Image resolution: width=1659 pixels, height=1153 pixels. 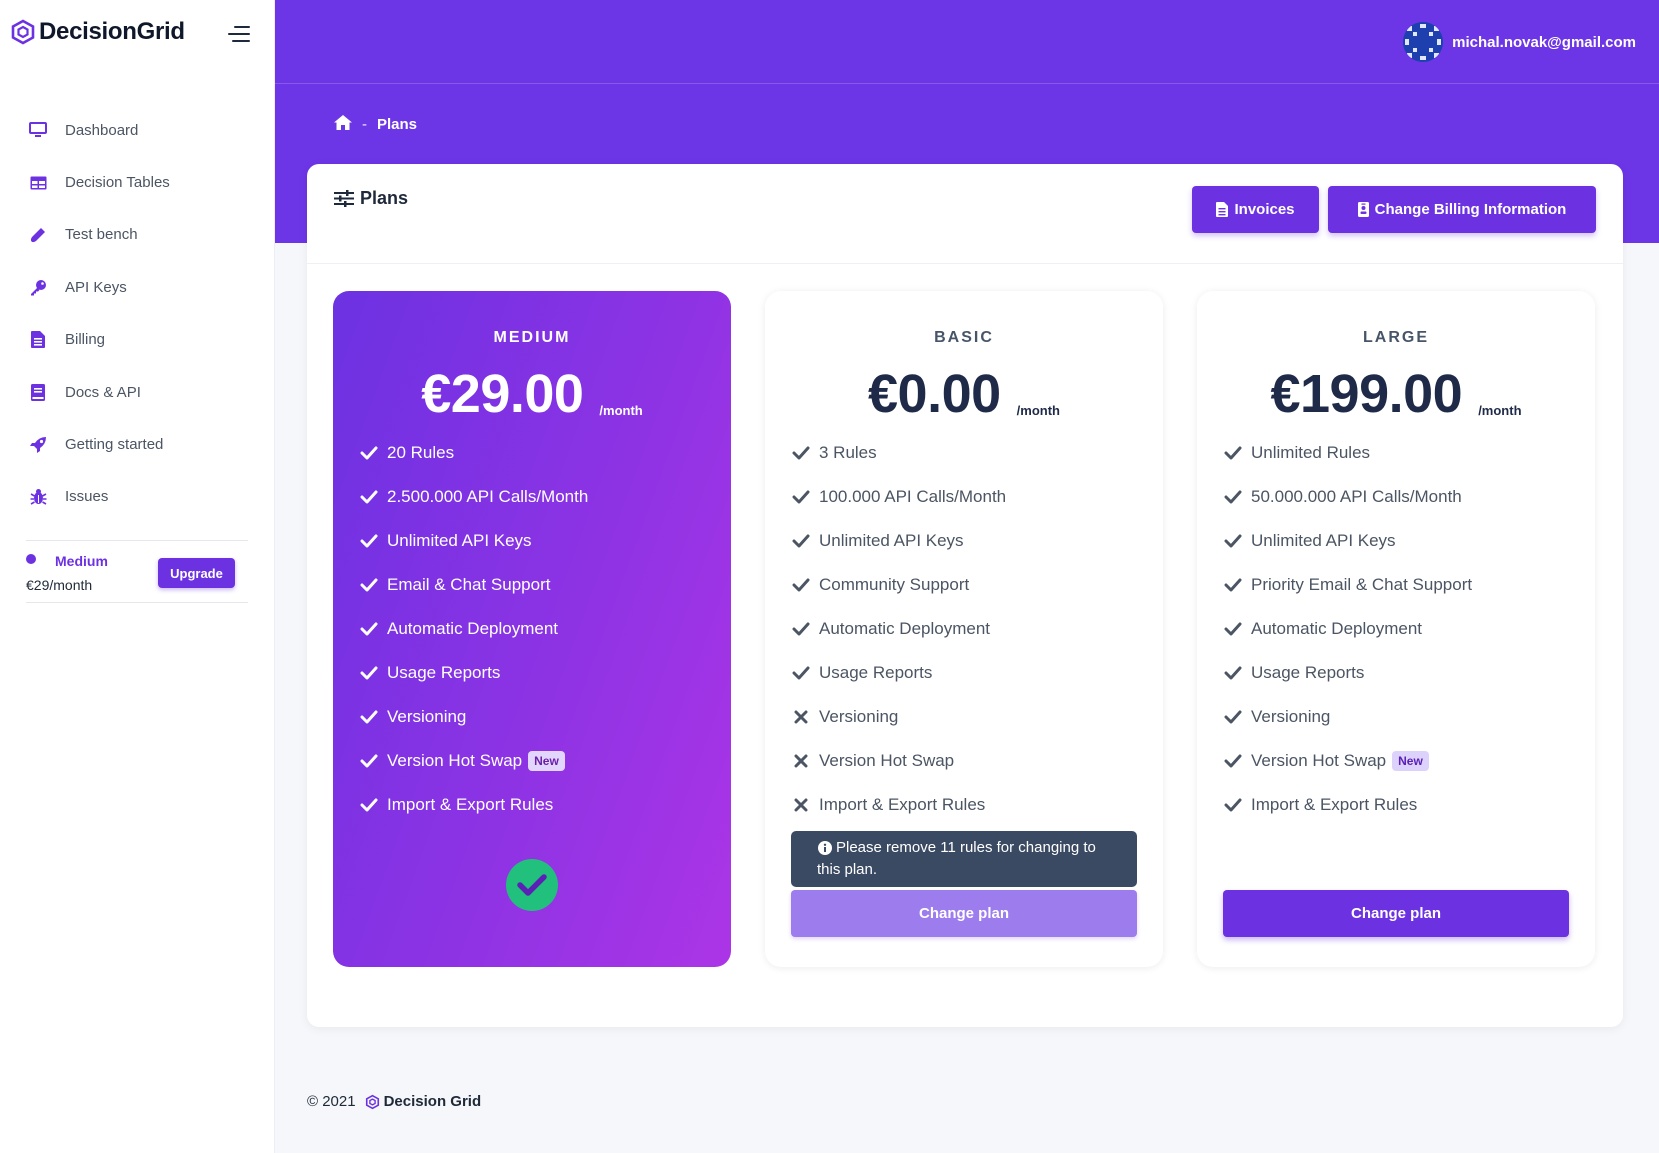 I want to click on feature-label: Priority Email & Chat Support, so click(x=1362, y=584).